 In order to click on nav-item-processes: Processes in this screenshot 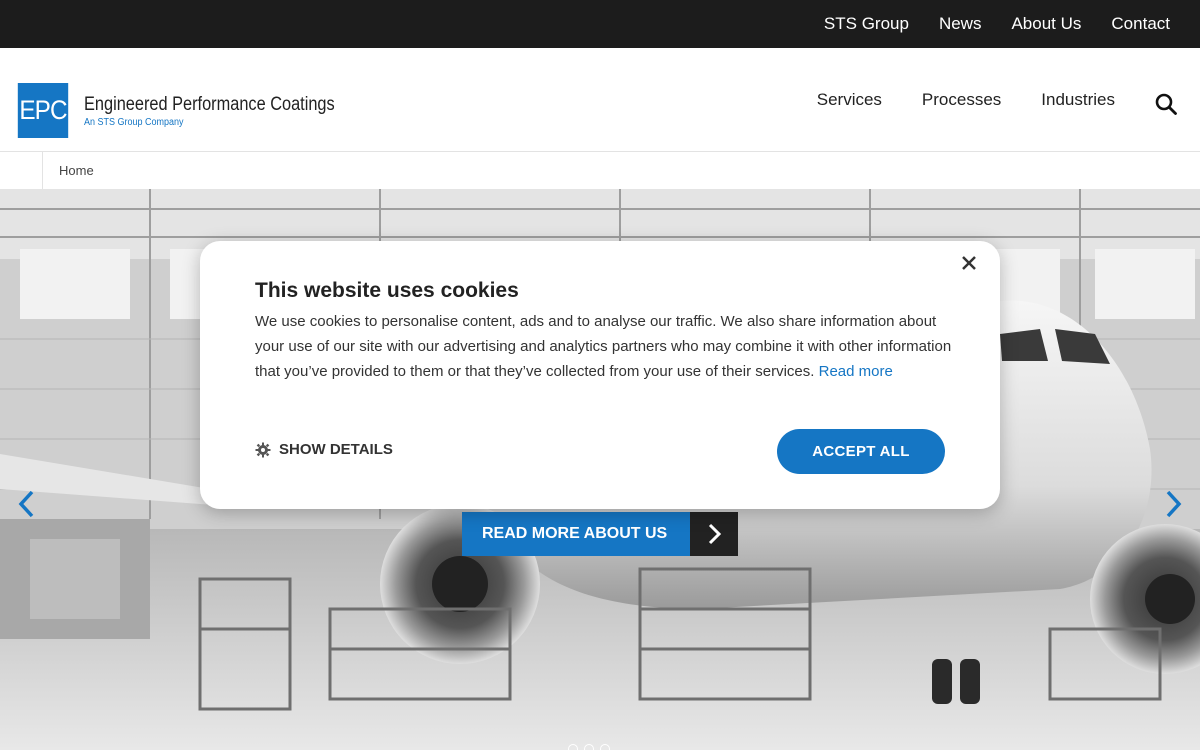, I will do `click(961, 100)`.